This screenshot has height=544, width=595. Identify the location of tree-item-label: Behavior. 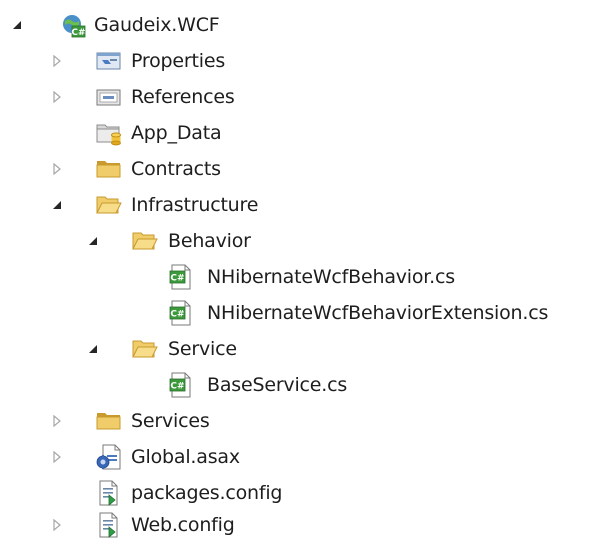
(209, 241).